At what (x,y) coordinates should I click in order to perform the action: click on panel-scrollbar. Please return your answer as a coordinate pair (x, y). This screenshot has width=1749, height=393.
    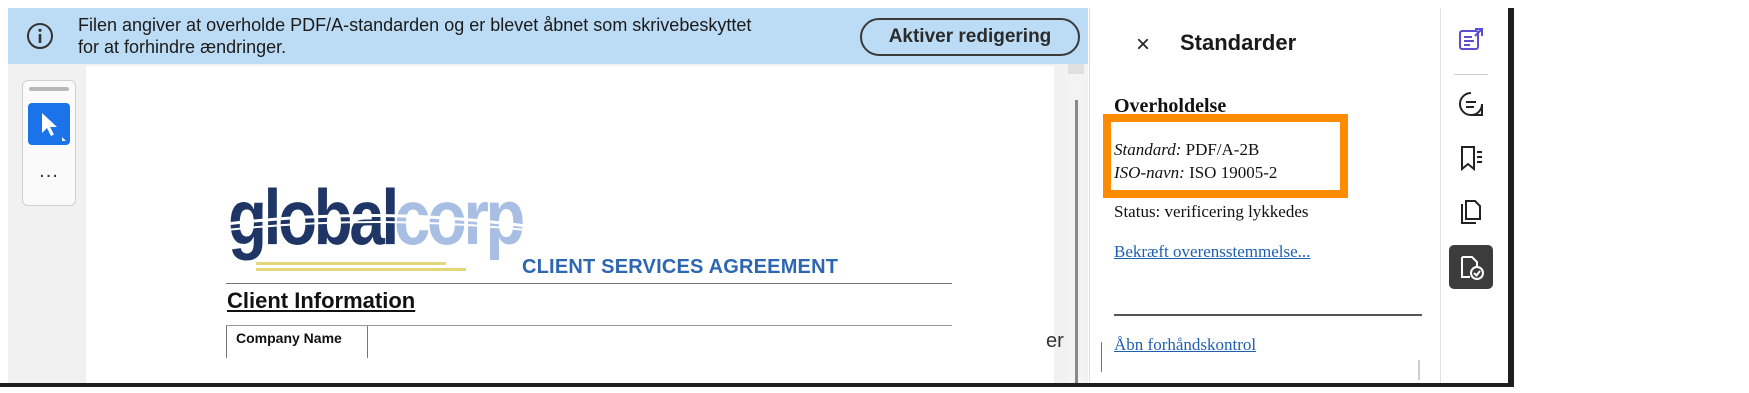
    Looking at the image, I should click on (1419, 370).